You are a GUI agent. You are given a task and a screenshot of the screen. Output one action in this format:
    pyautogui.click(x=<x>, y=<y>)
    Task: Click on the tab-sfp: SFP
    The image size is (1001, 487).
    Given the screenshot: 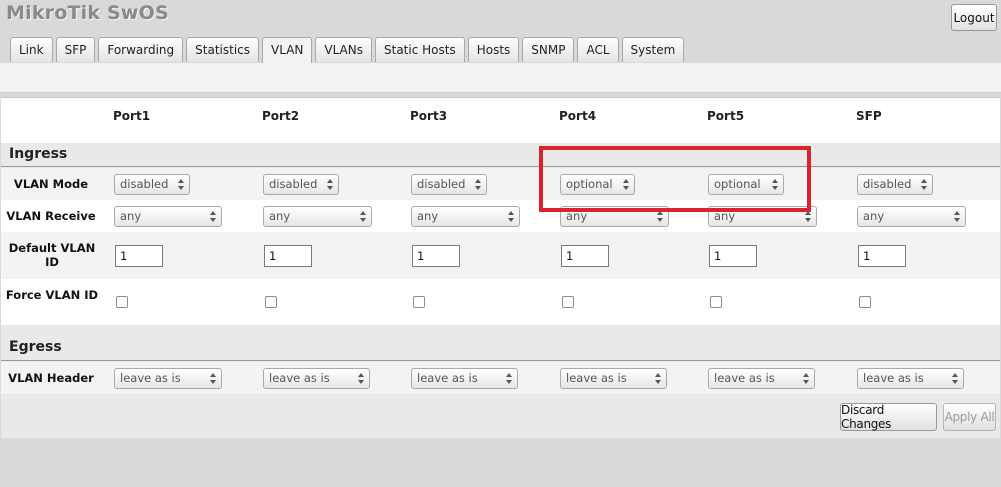 What is the action you would take?
    pyautogui.click(x=75, y=49)
    